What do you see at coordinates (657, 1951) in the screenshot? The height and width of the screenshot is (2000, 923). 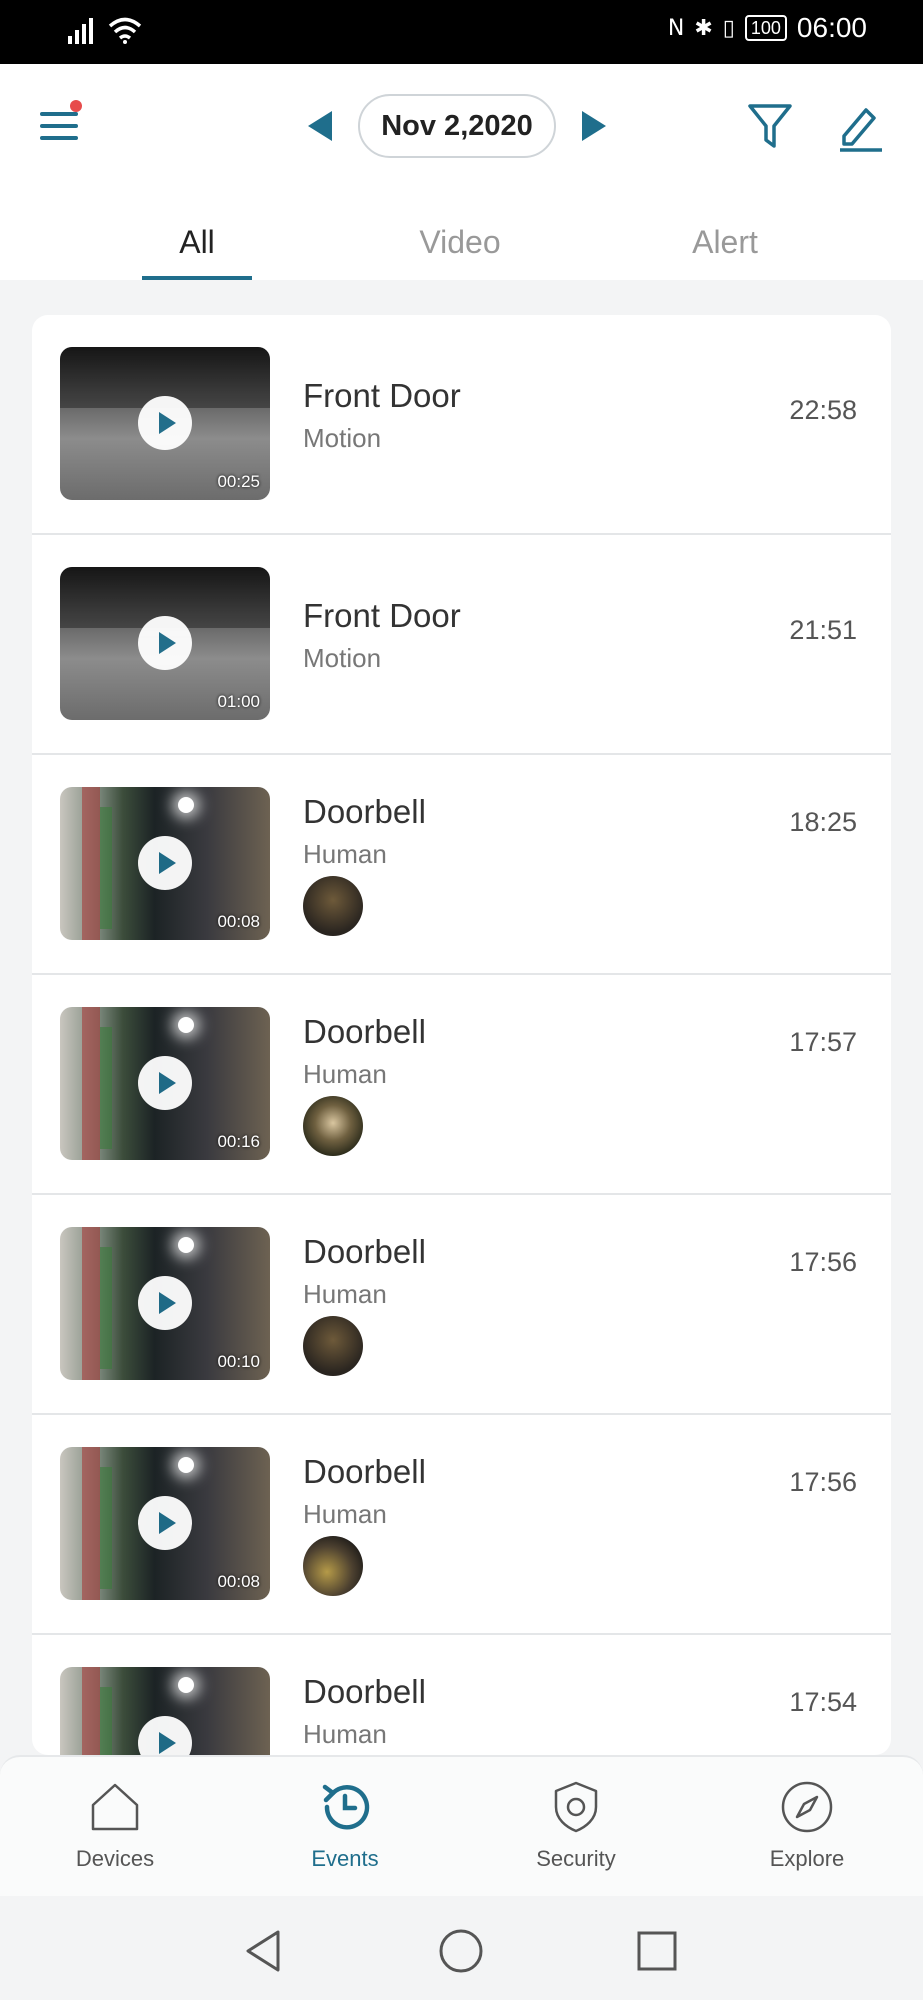 I see `recents-icon` at bounding box center [657, 1951].